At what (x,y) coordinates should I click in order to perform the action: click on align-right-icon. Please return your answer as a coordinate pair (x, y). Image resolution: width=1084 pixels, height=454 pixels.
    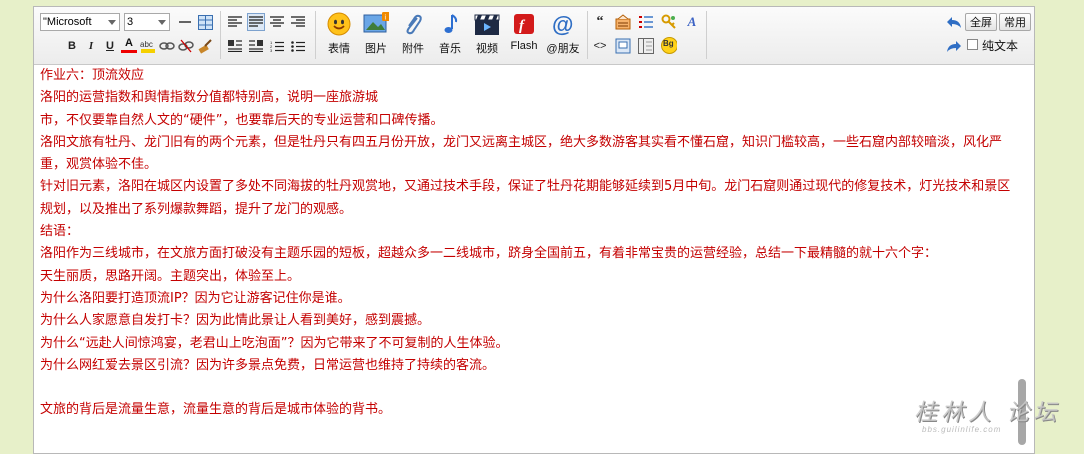
    Looking at the image, I should click on (298, 21).